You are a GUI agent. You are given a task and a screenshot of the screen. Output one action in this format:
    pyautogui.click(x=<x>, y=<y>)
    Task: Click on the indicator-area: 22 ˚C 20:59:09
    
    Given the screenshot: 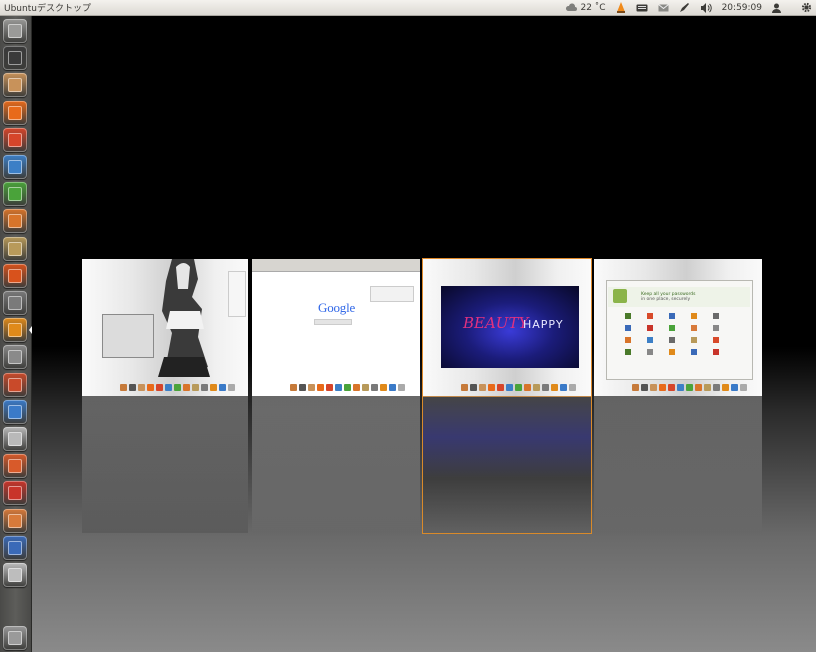 What is the action you would take?
    pyautogui.click(x=688, y=7)
    